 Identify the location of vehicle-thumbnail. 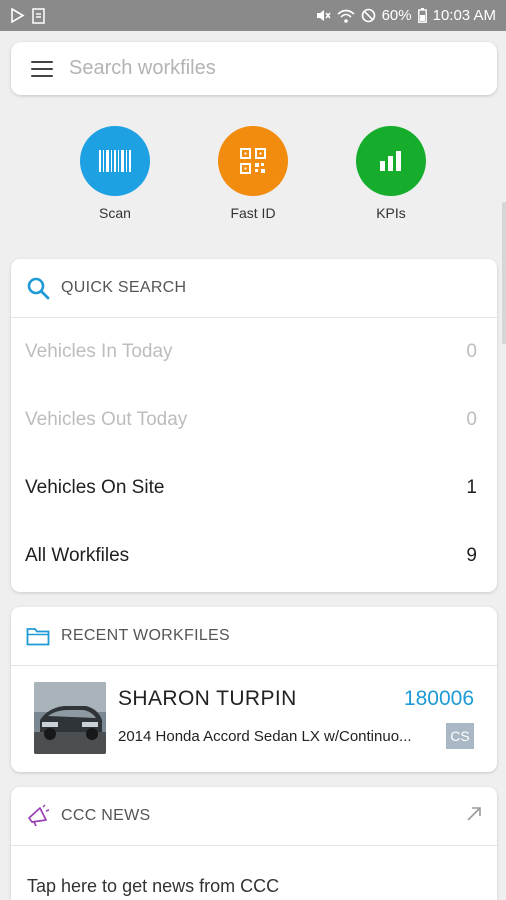
(70, 718).